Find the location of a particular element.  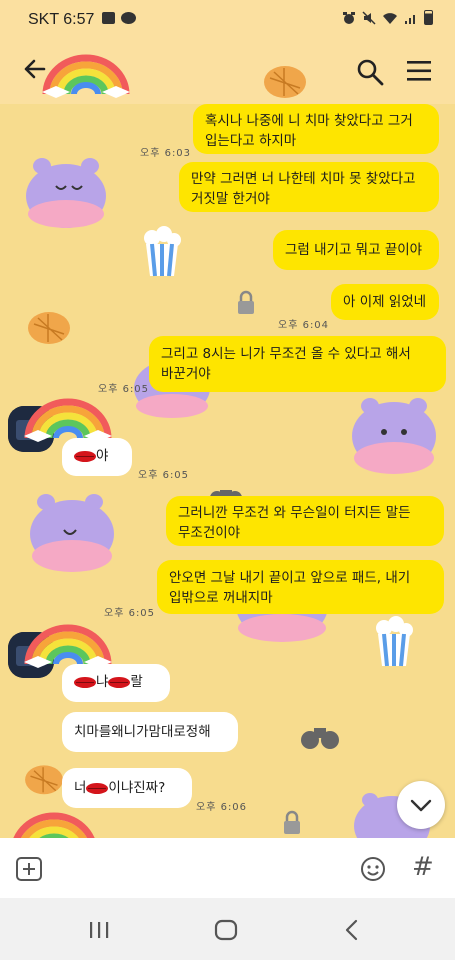

message-bubble-out: 그럼 내기고 뭐고 끝이야 is located at coordinates (356, 250).